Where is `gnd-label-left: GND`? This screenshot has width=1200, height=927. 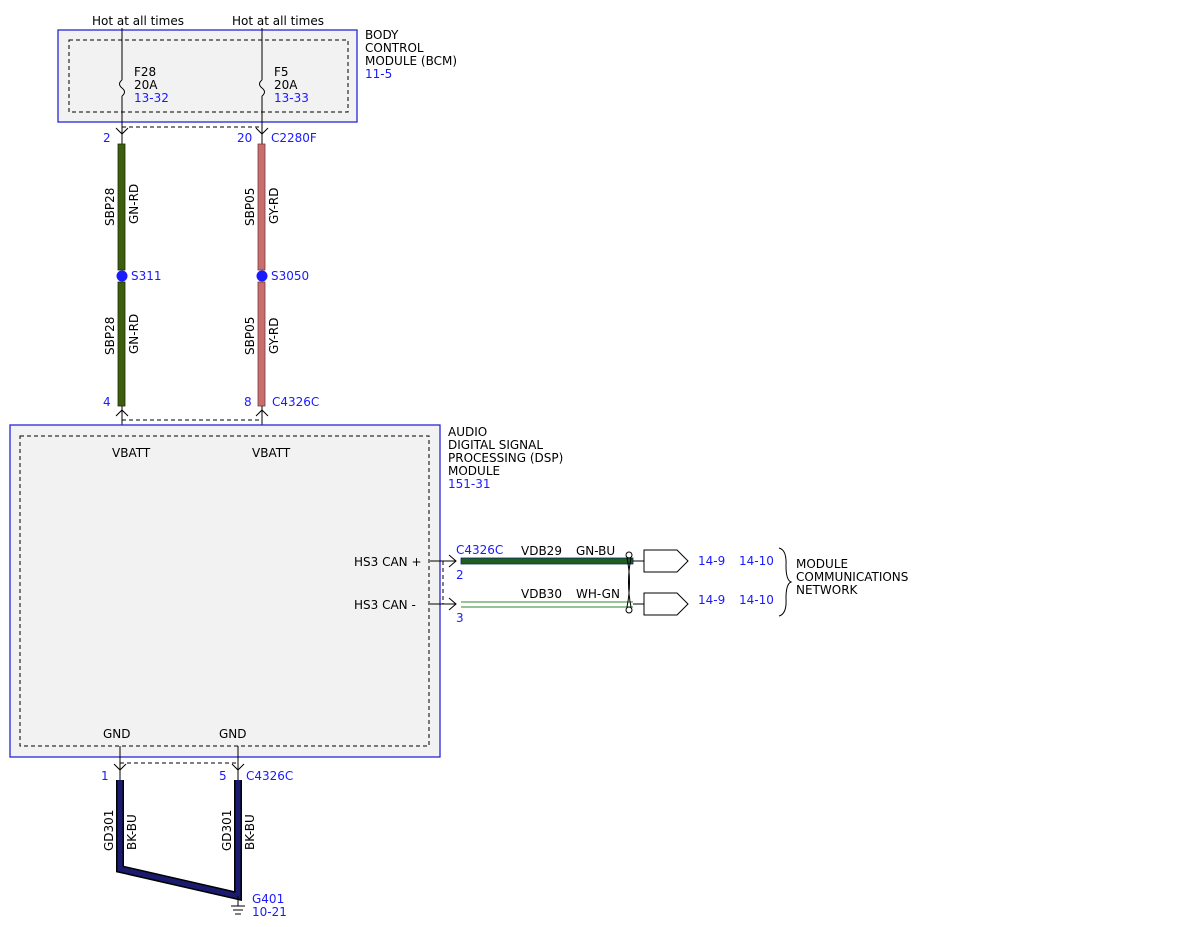
gnd-label-left: GND is located at coordinates (117, 734).